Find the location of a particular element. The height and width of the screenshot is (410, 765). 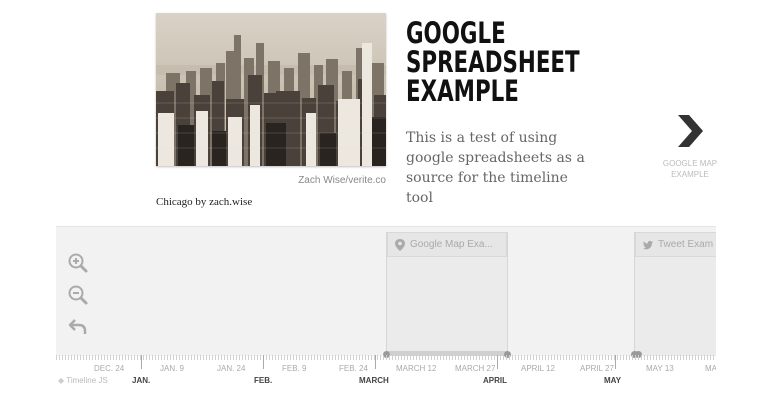

axis-minor-label: MA is located at coordinates (710, 368).